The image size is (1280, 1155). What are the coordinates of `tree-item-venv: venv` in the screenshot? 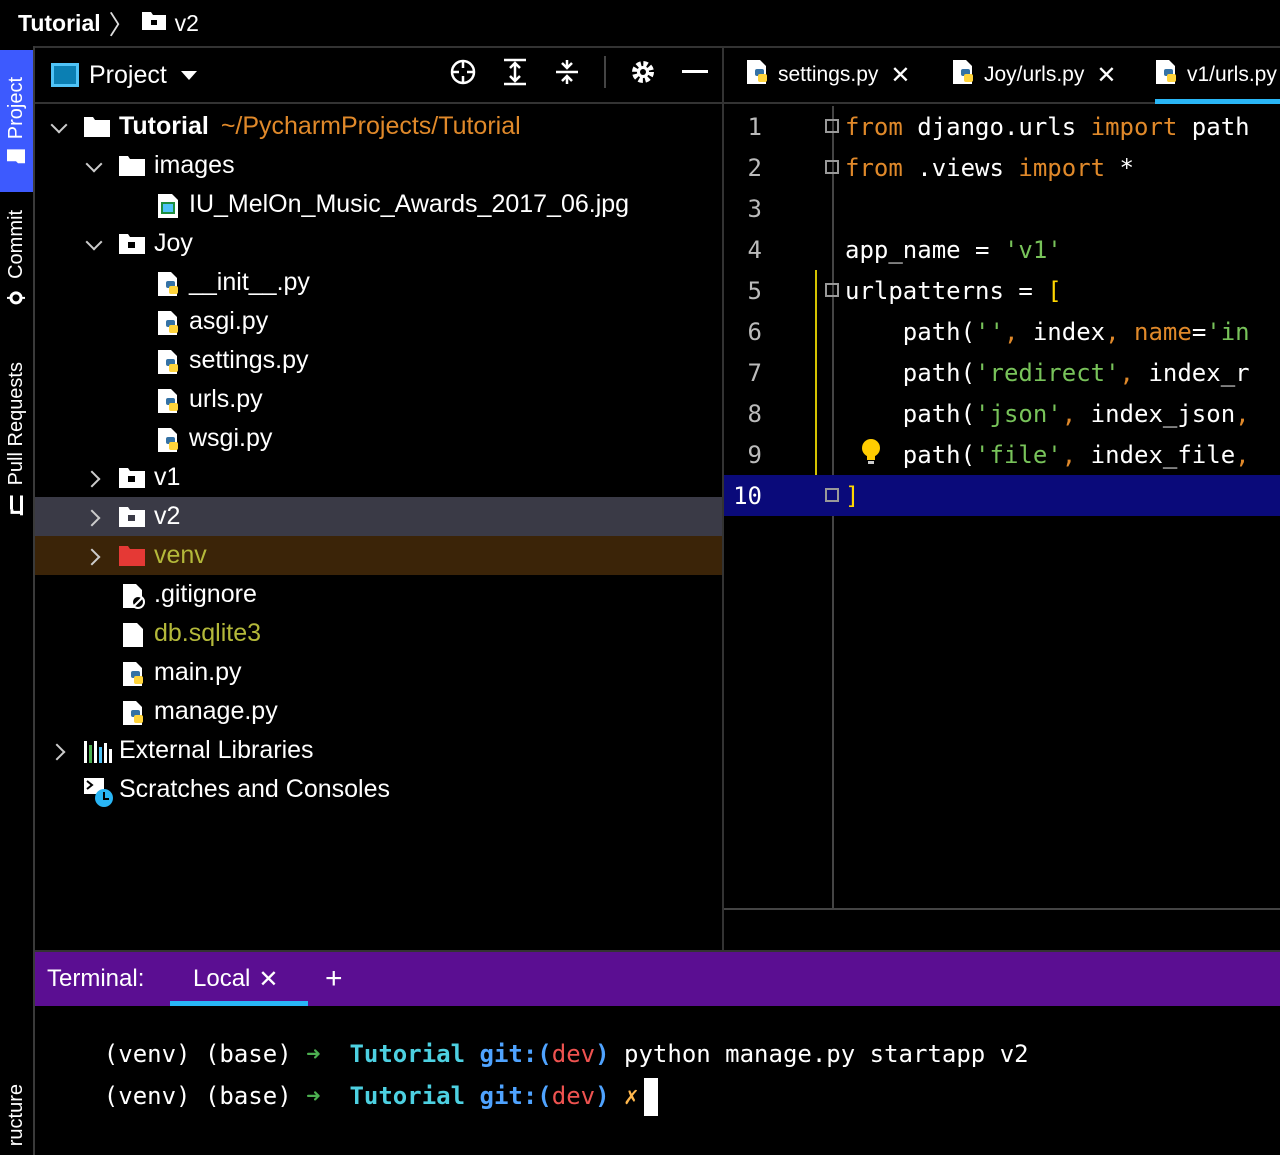 It's located at (378, 555).